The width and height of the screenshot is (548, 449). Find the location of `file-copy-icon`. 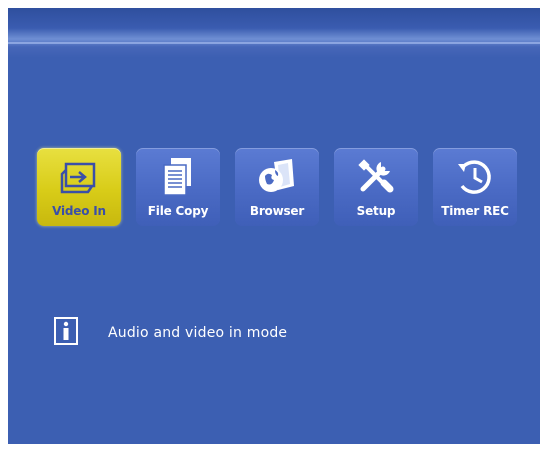

file-copy-icon is located at coordinates (177, 177).